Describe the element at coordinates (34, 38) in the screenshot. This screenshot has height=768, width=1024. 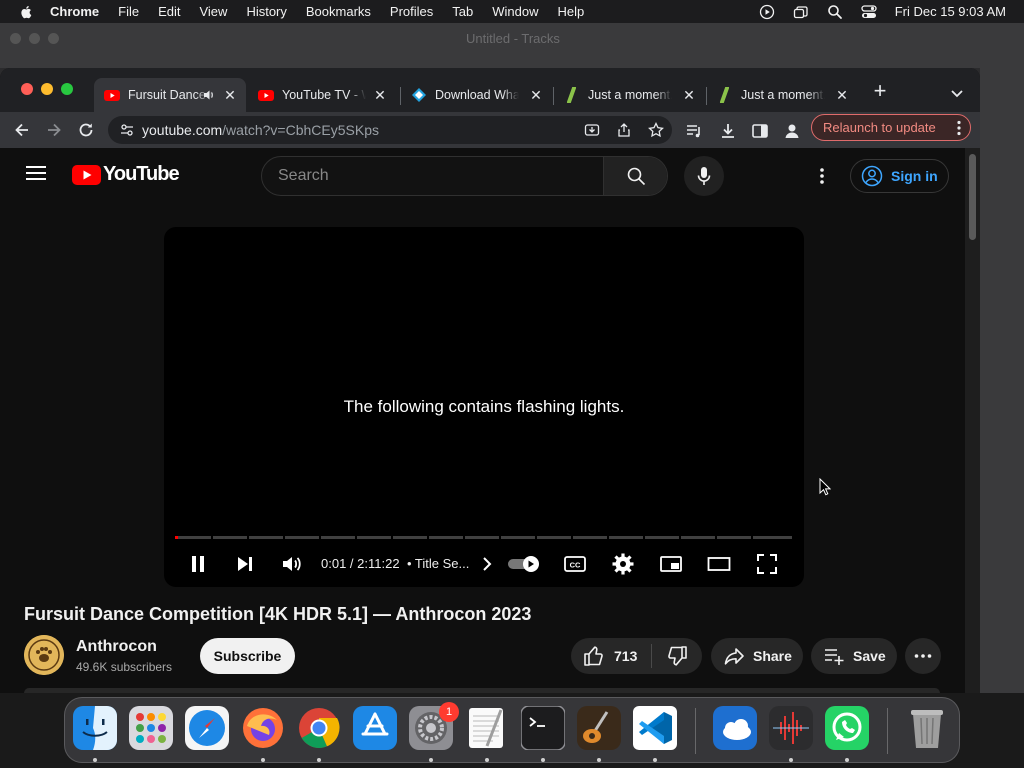
I see `background-window-controls` at that location.